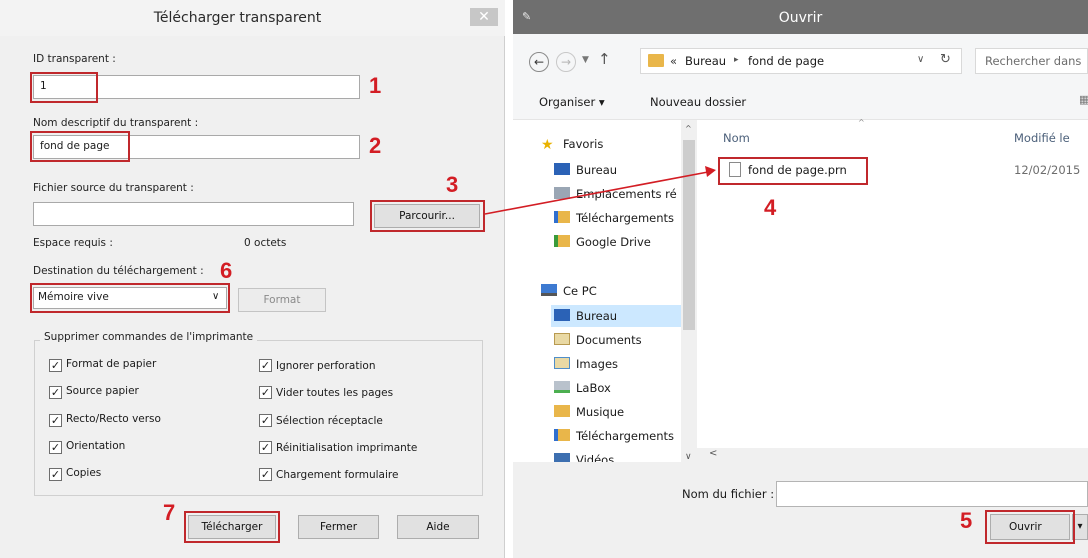  Describe the element at coordinates (600, 190) in the screenshot. I see `connector-arrow` at that location.